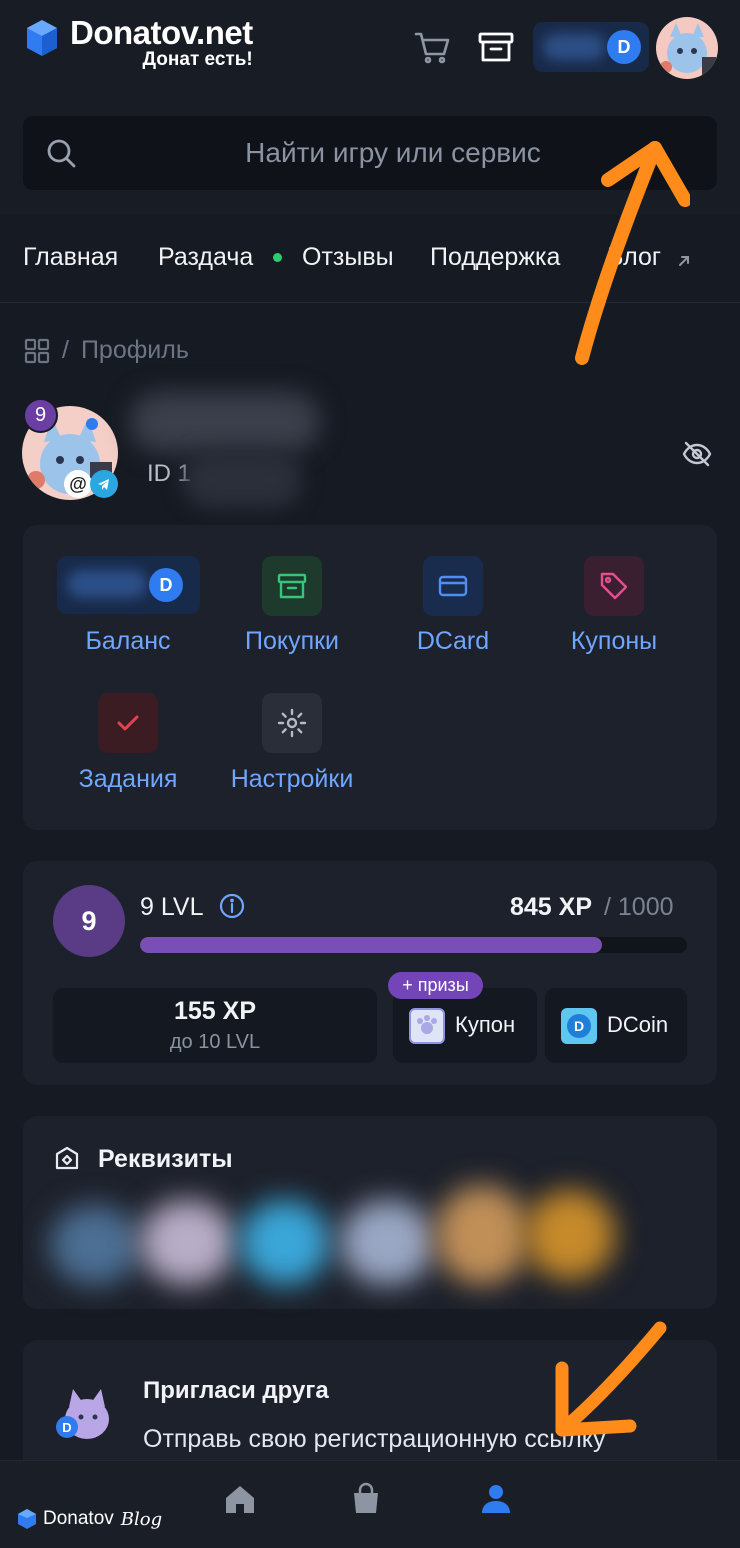 This screenshot has width=740, height=1548. What do you see at coordinates (292, 779) in the screenshot?
I see `settings-label: Настройки` at bounding box center [292, 779].